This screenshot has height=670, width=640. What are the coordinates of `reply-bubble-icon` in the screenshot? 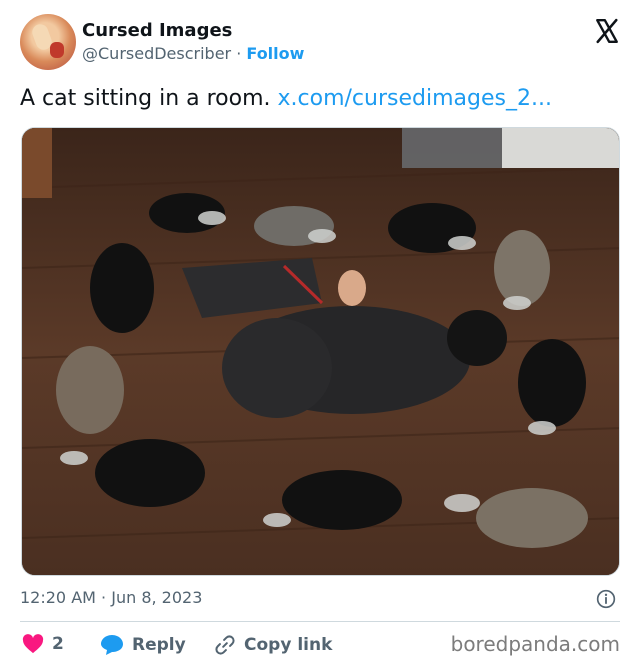 It's located at (112, 645).